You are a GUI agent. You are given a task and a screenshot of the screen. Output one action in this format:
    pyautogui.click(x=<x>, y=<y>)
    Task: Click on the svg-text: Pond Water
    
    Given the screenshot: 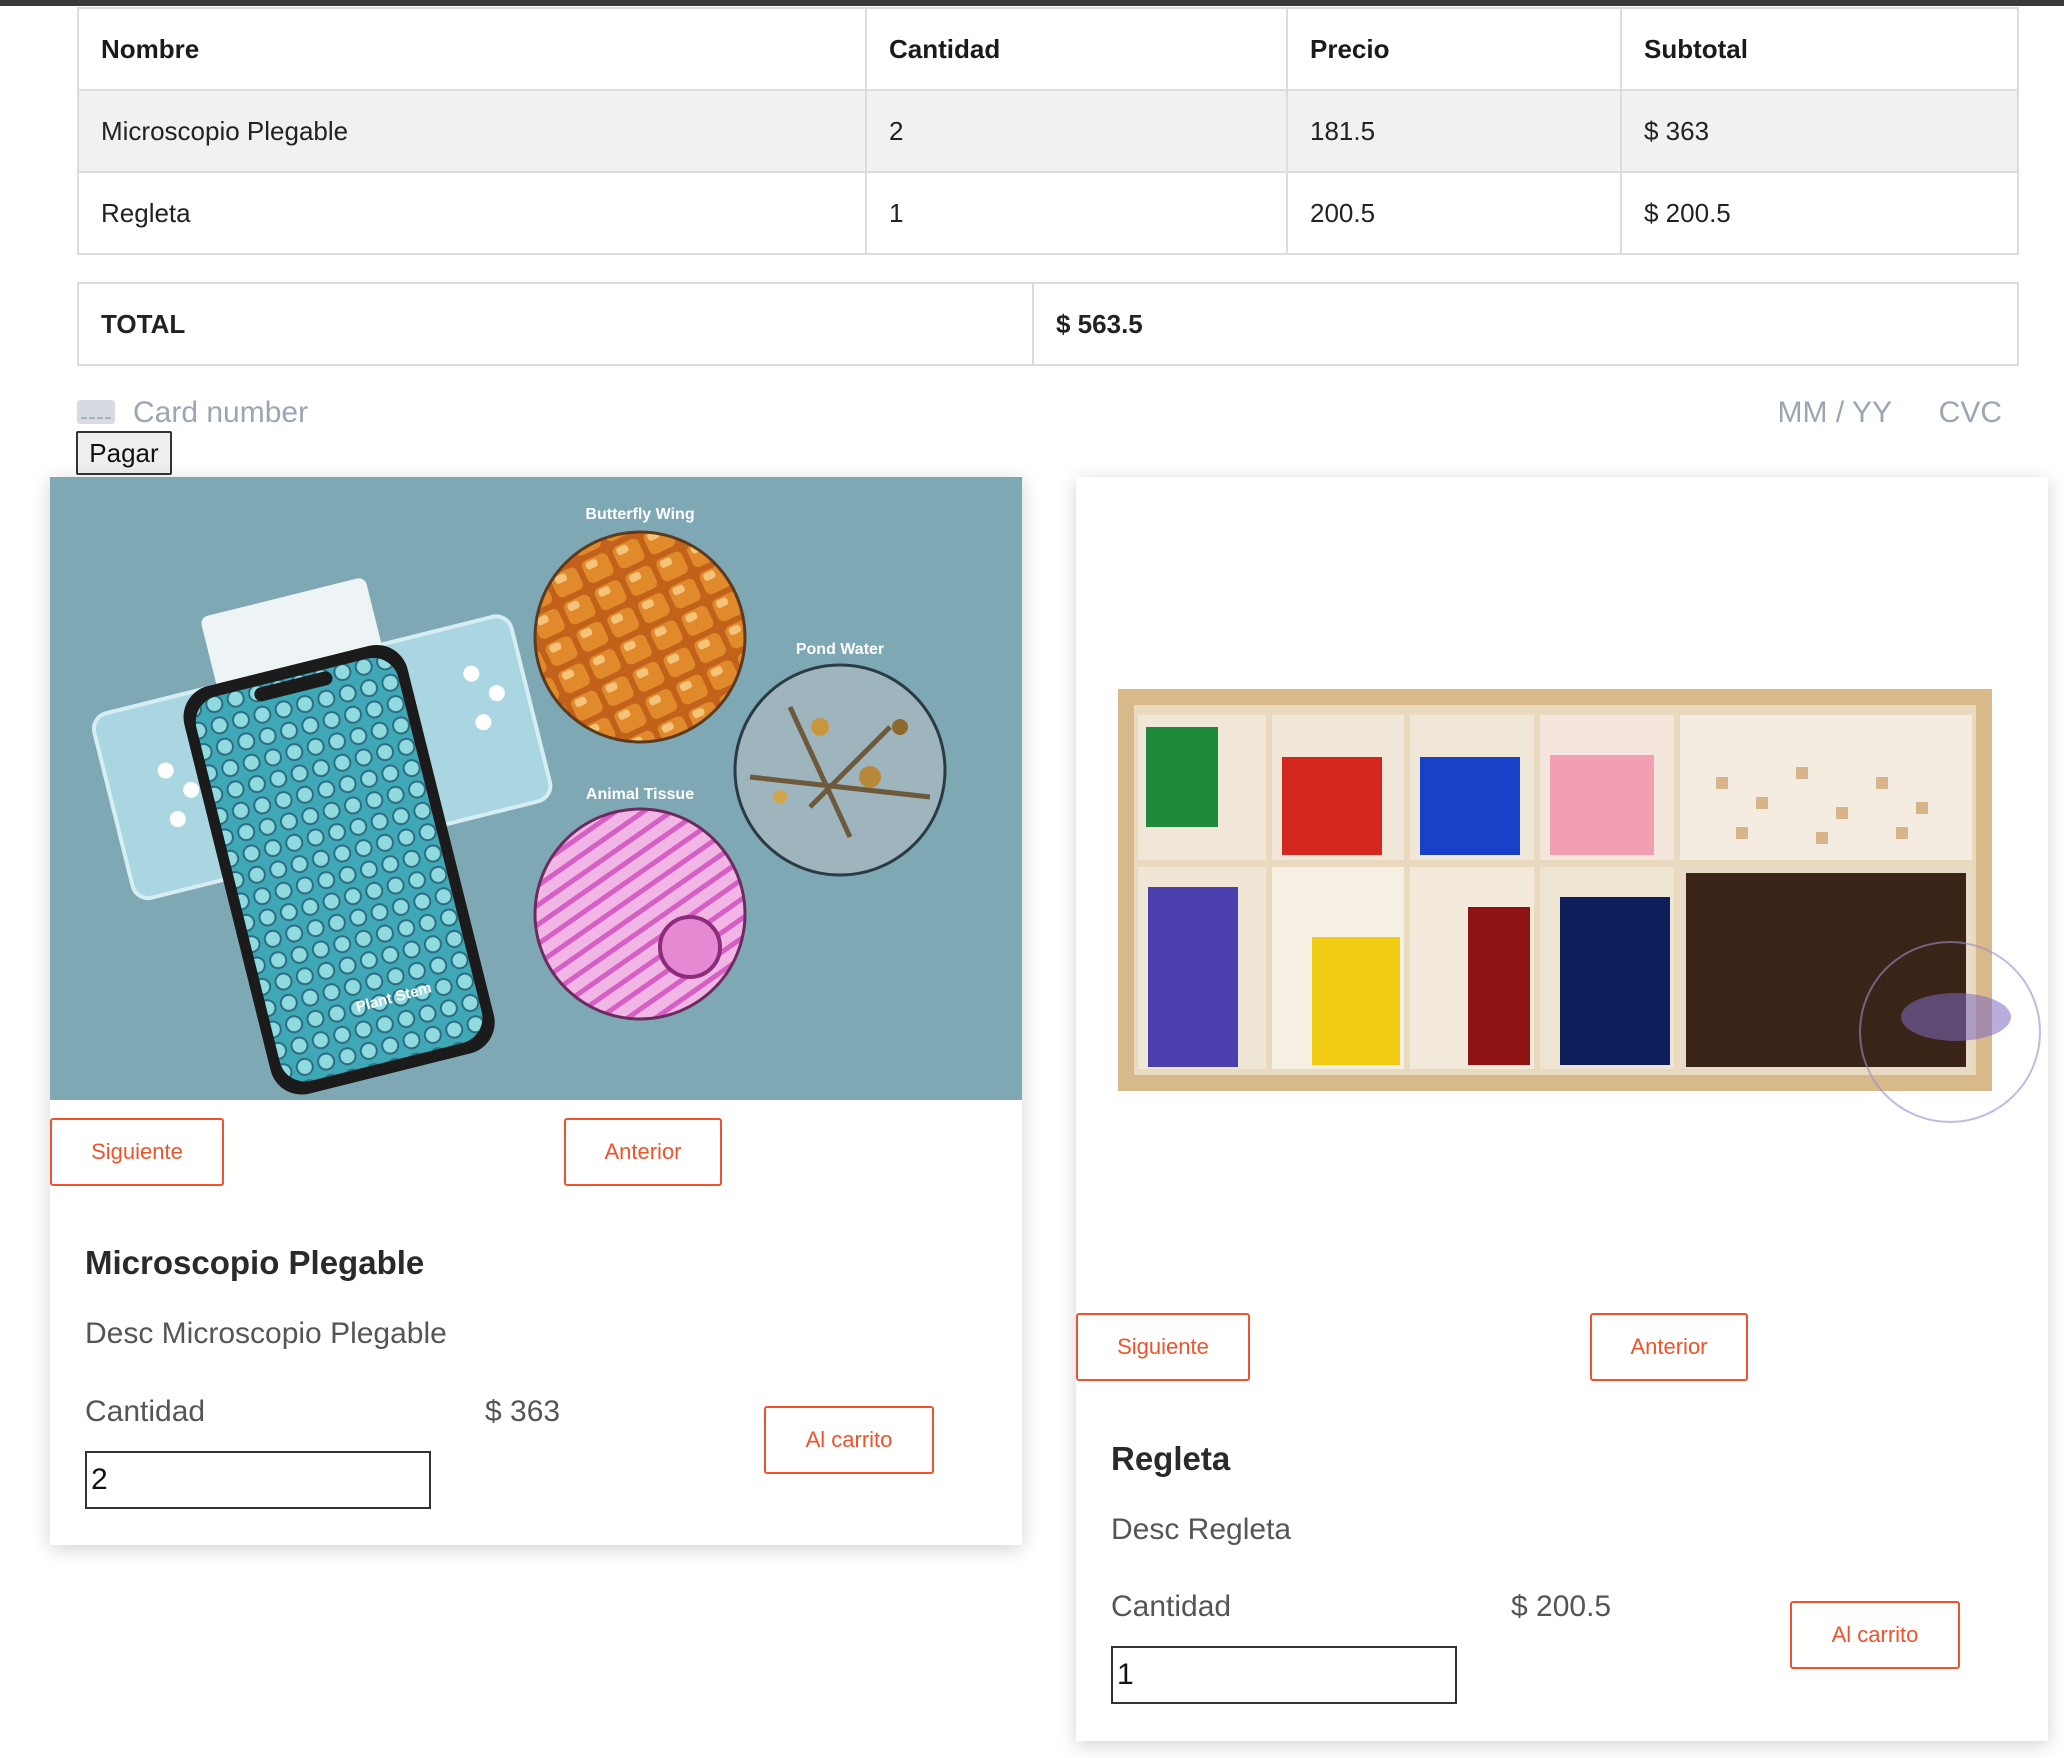 What is the action you would take?
    pyautogui.click(x=840, y=649)
    